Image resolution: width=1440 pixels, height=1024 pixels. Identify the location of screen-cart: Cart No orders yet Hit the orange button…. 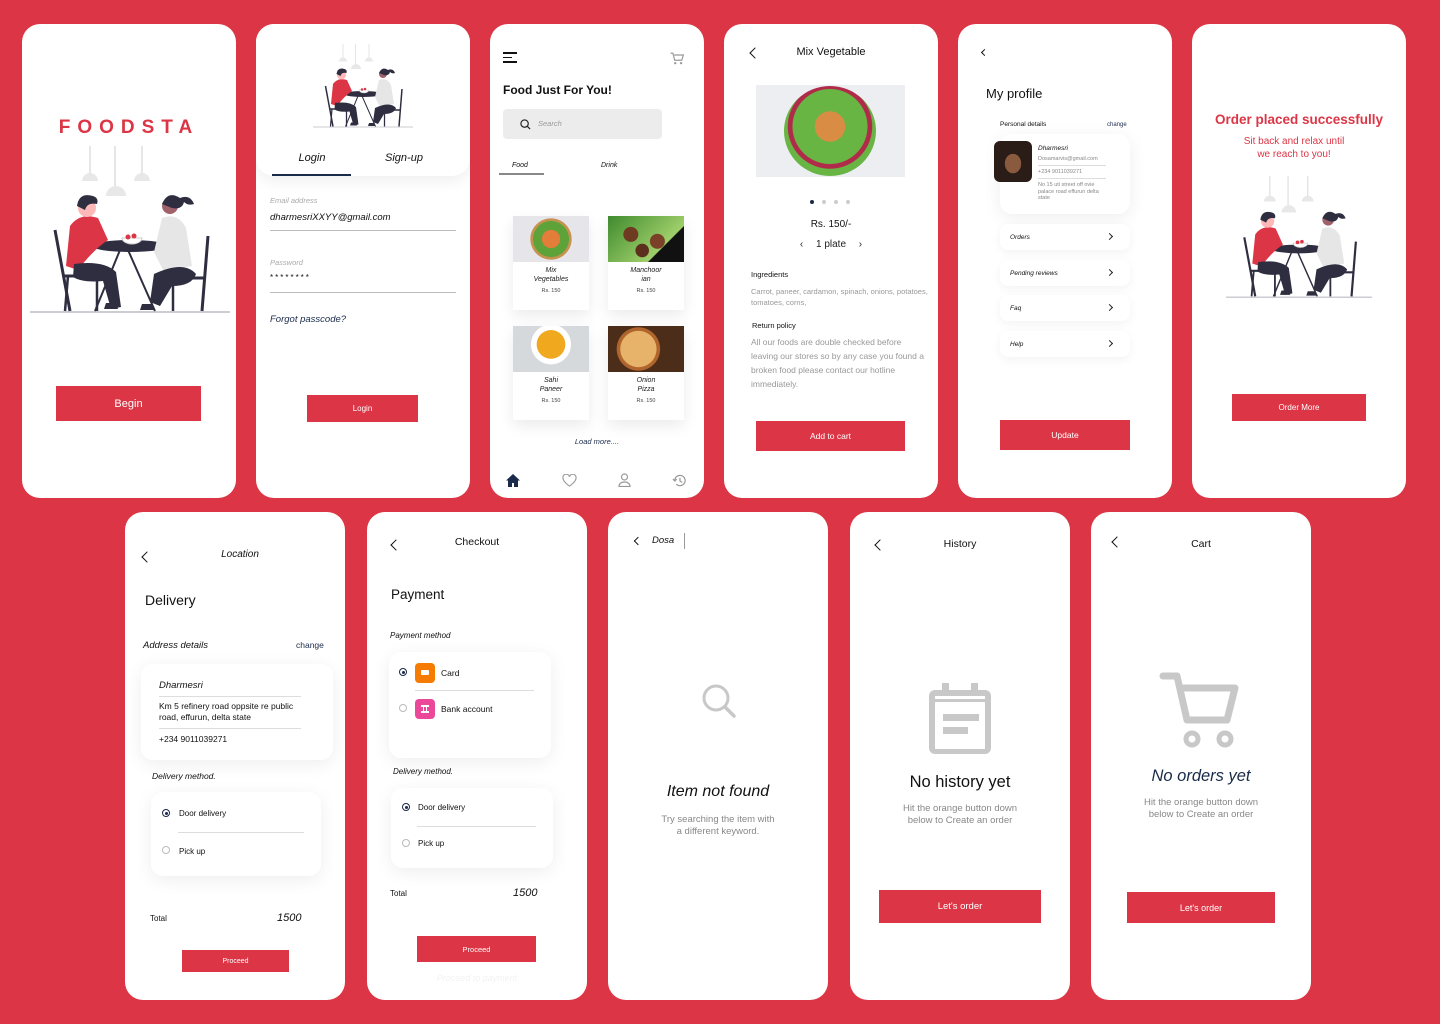
(1201, 756).